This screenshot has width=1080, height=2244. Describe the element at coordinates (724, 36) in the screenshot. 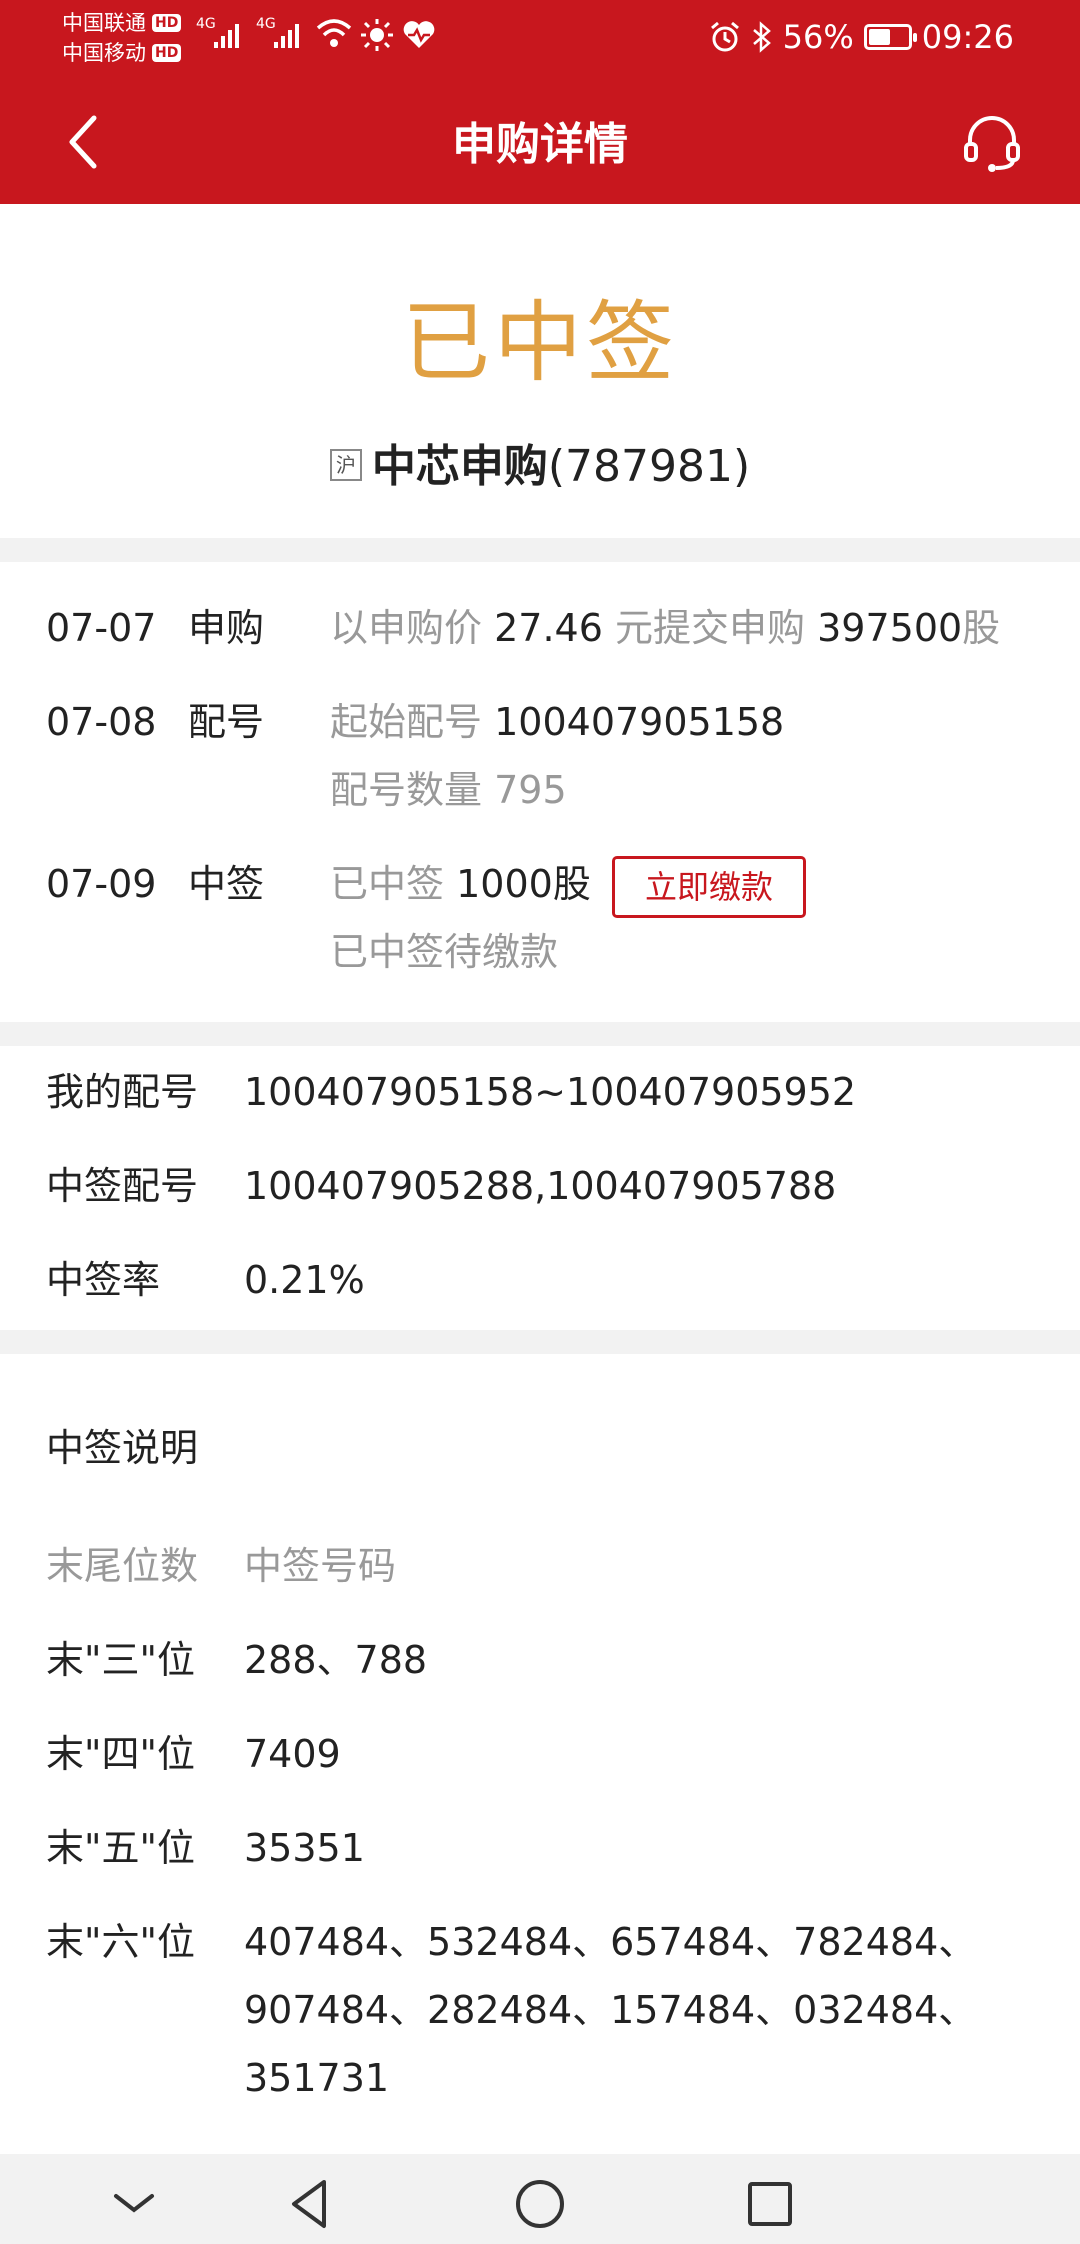

I see `alarm-icon` at that location.